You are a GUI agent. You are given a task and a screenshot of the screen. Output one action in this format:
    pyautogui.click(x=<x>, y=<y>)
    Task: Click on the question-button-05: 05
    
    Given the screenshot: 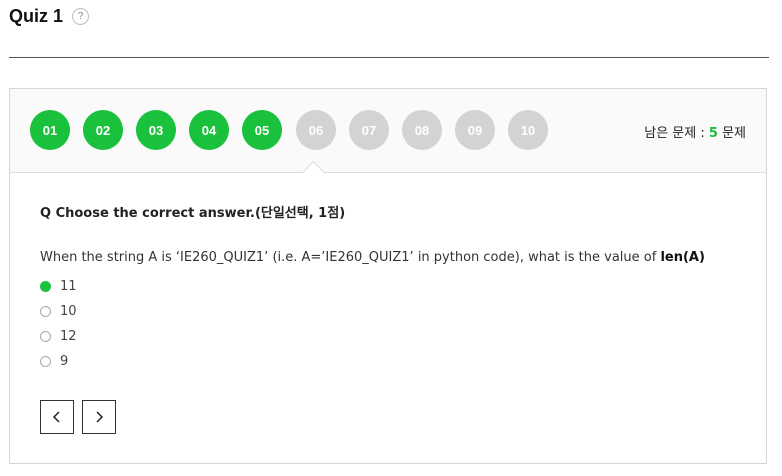 What is the action you would take?
    pyautogui.click(x=262, y=130)
    